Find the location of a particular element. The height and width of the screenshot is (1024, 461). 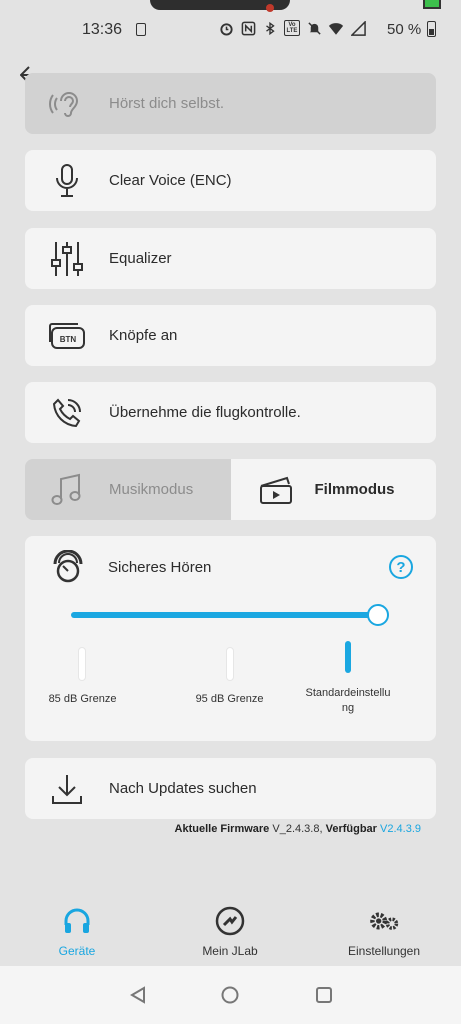

clear-voice-label: Clear Voice (ENC) is located at coordinates (170, 180).